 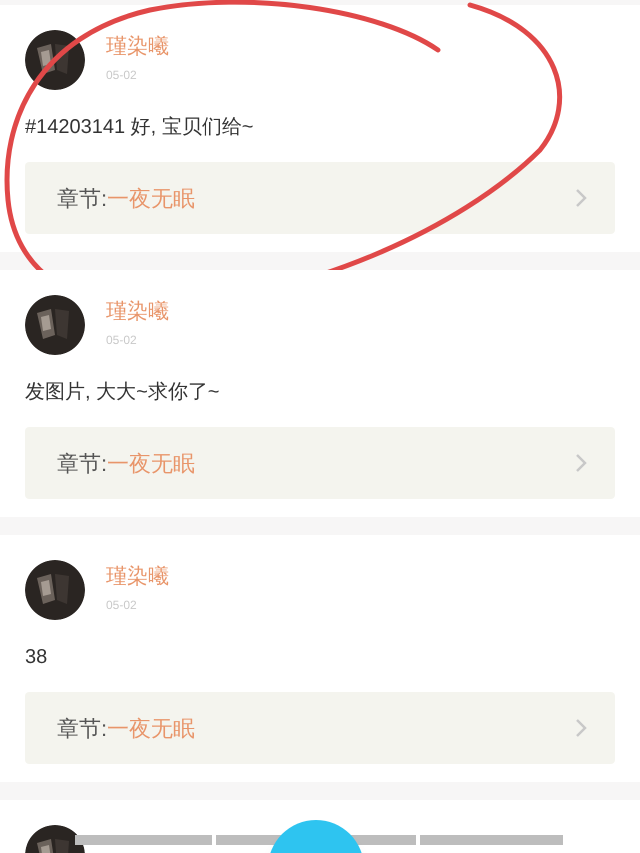 What do you see at coordinates (122, 392) in the screenshot?
I see `comment-text: 发图片, 大大~求你了~` at bounding box center [122, 392].